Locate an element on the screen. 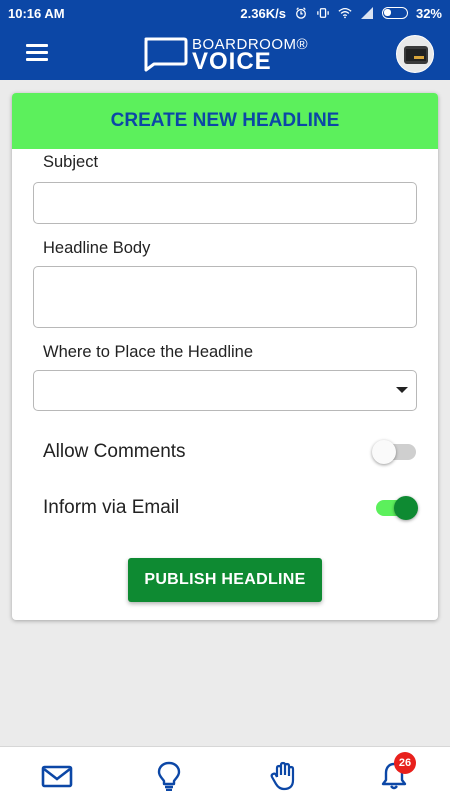 Image resolution: width=450 pixels, height=800 pixels. status-time: 10:16 AM is located at coordinates (36, 13).